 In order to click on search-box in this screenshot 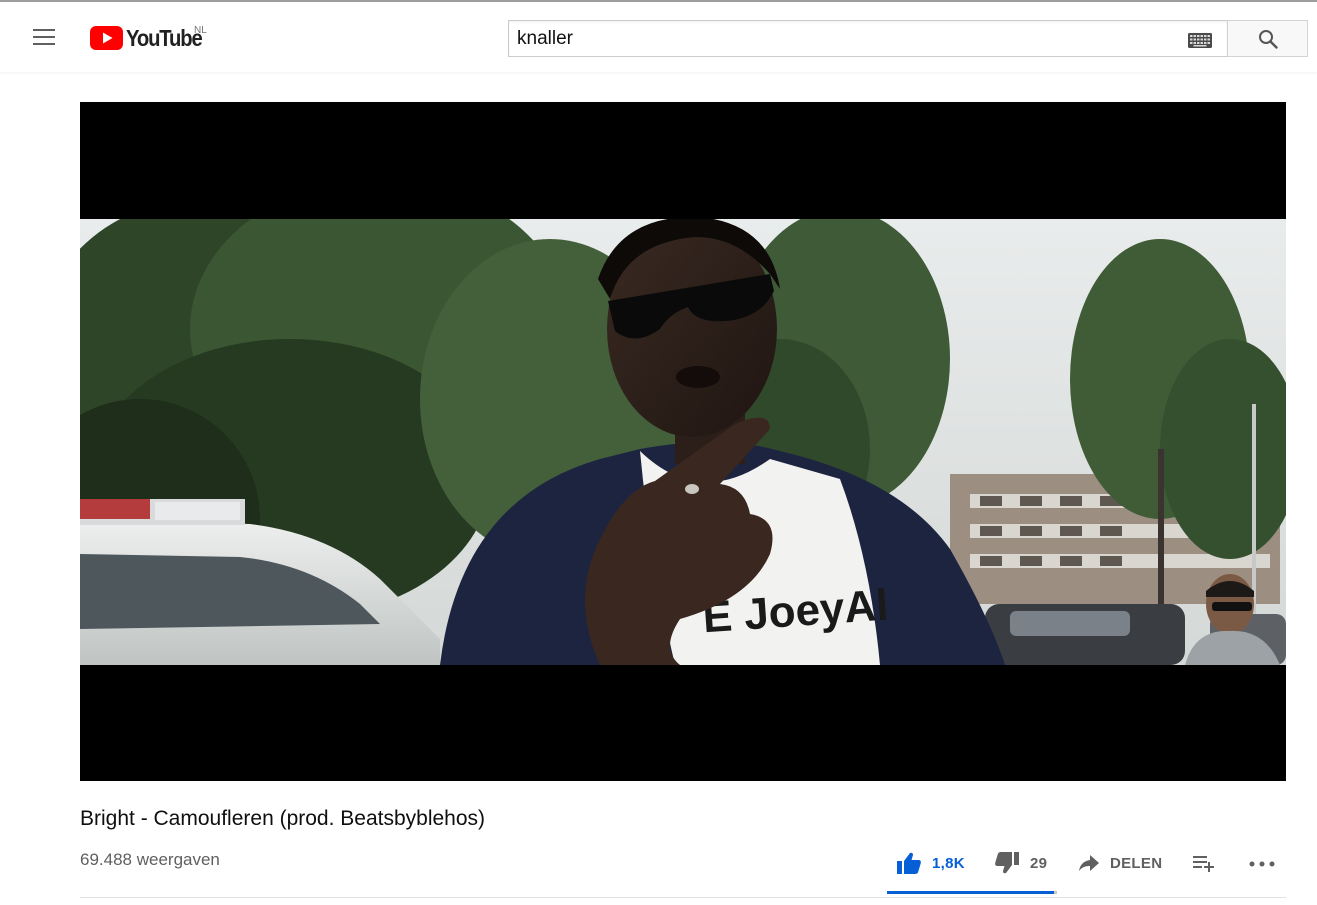, I will do `click(867, 38)`.